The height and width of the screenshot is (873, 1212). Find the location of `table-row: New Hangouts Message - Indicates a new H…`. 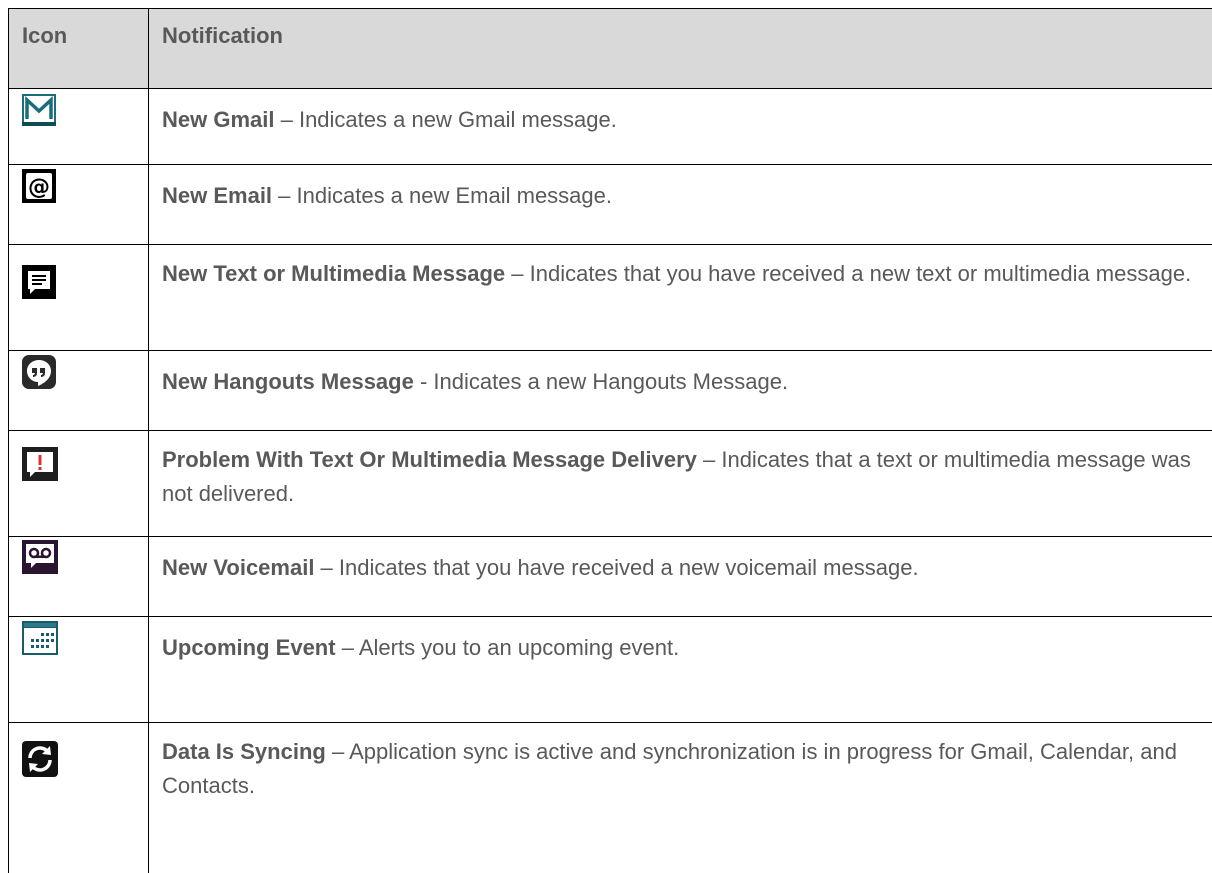

table-row: New Hangouts Message - Indicates a new H… is located at coordinates (610, 391).